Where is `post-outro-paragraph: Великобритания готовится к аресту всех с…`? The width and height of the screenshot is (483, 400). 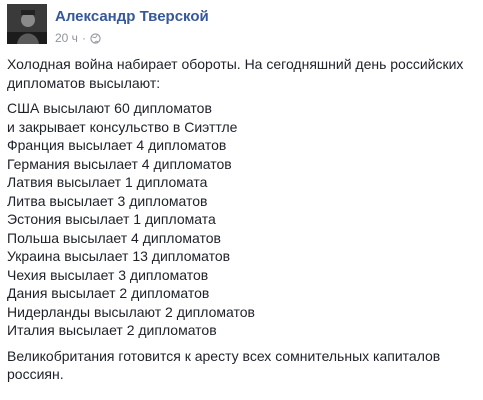
post-outro-paragraph: Великобритания готовится к аресту всех с… is located at coordinates (242, 365).